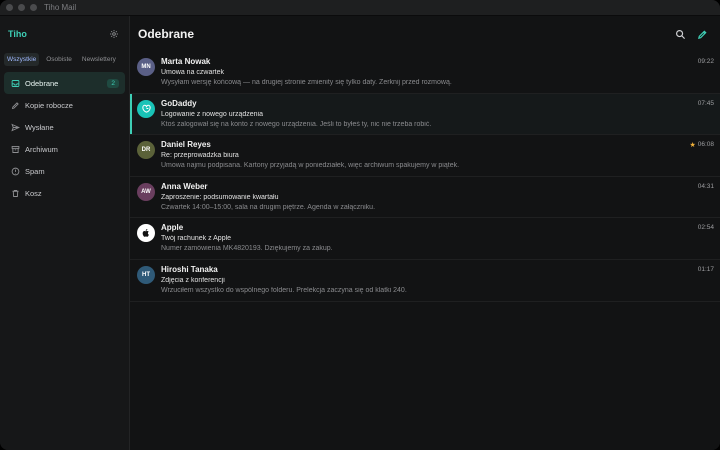  What do you see at coordinates (705, 145) in the screenshot?
I see `time-text: 06:08` at bounding box center [705, 145].